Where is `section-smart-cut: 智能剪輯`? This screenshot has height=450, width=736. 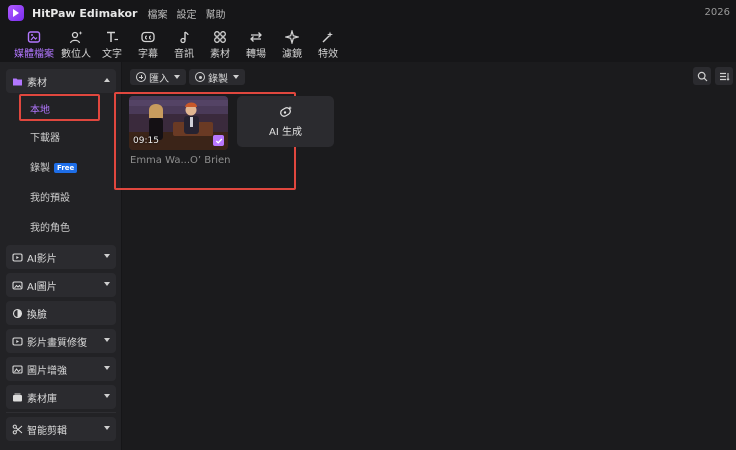 section-smart-cut: 智能剪輯 is located at coordinates (61, 429).